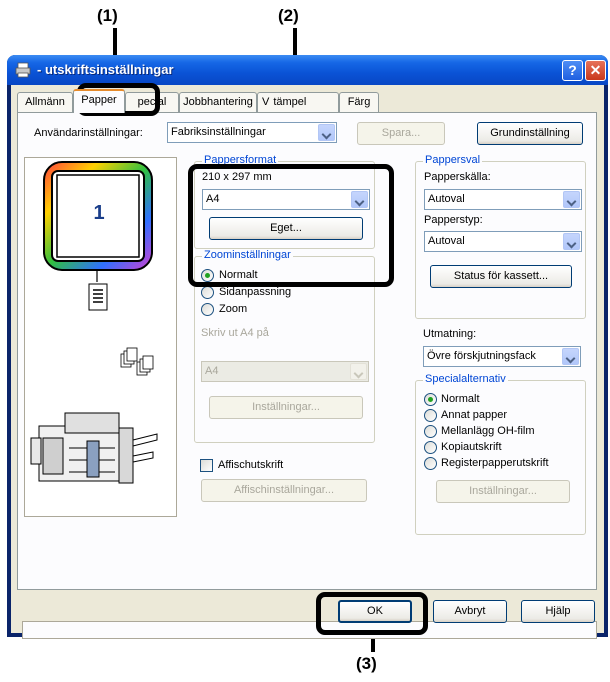 This screenshot has height=682, width=610. I want to click on print-on-label: Skriv ut A4 på, so click(235, 333).